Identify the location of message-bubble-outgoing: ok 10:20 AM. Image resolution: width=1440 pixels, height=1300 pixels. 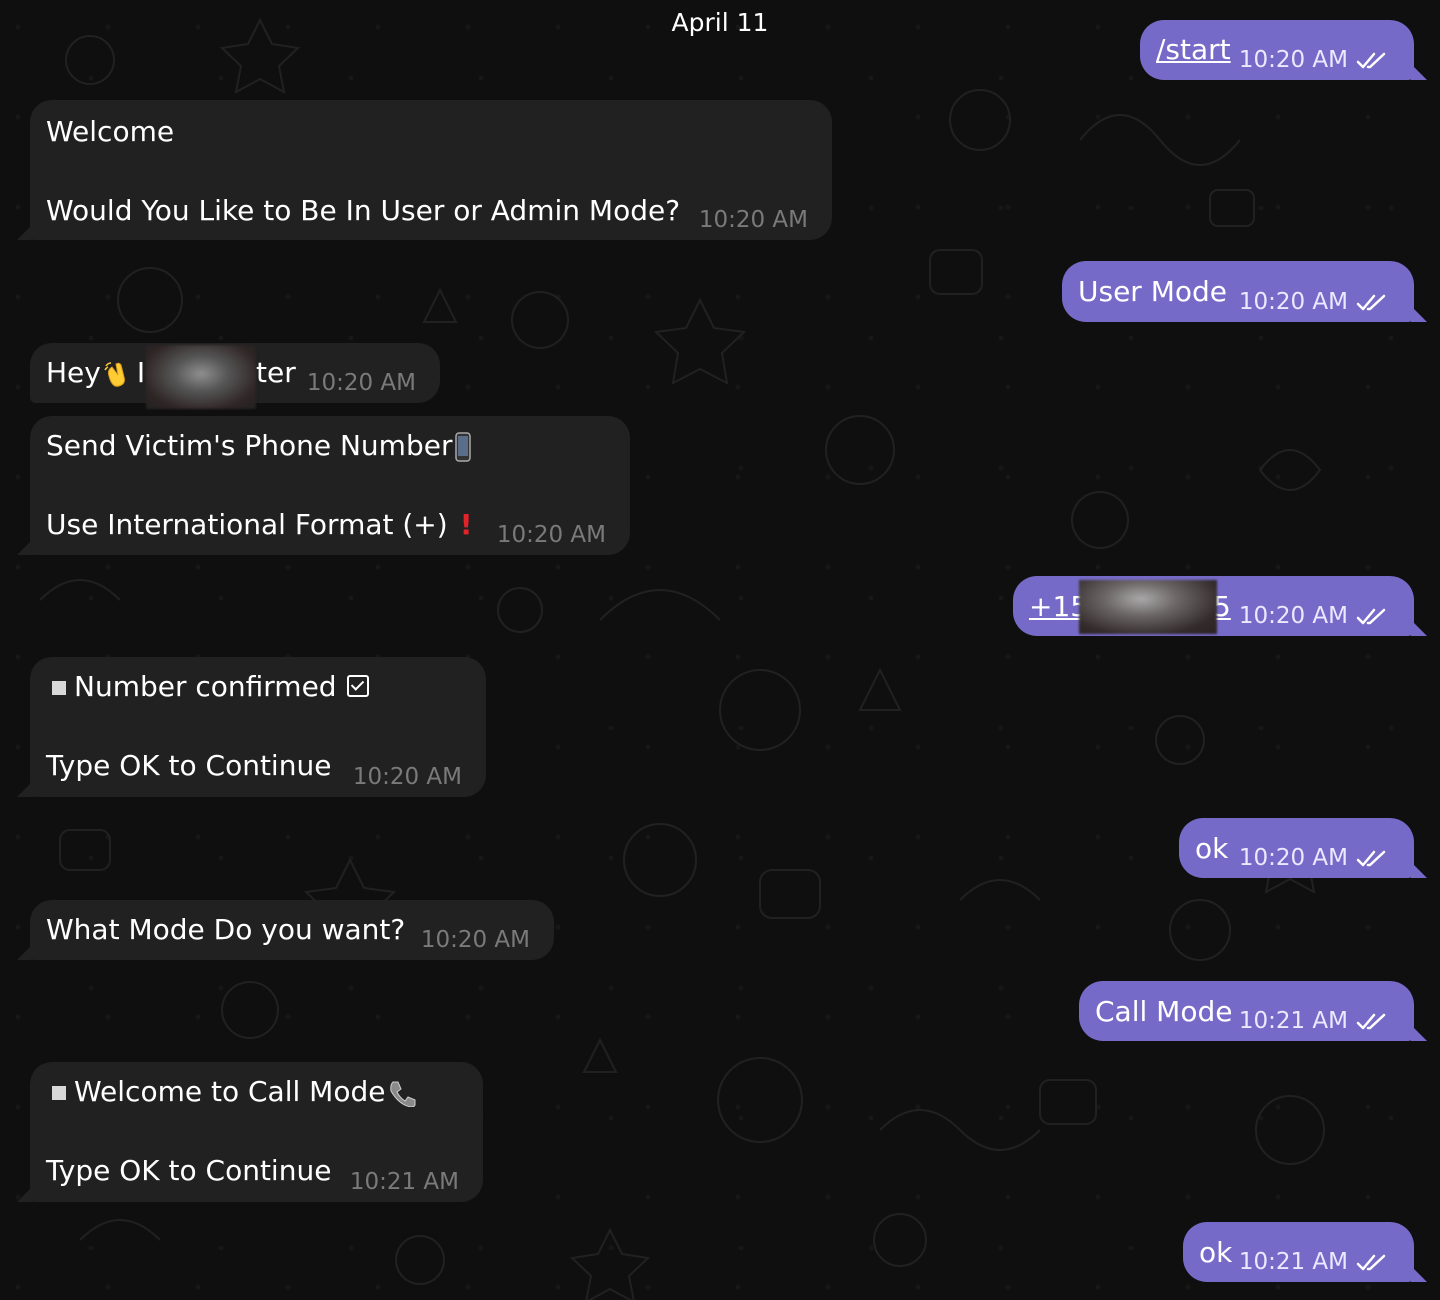
(1303, 848).